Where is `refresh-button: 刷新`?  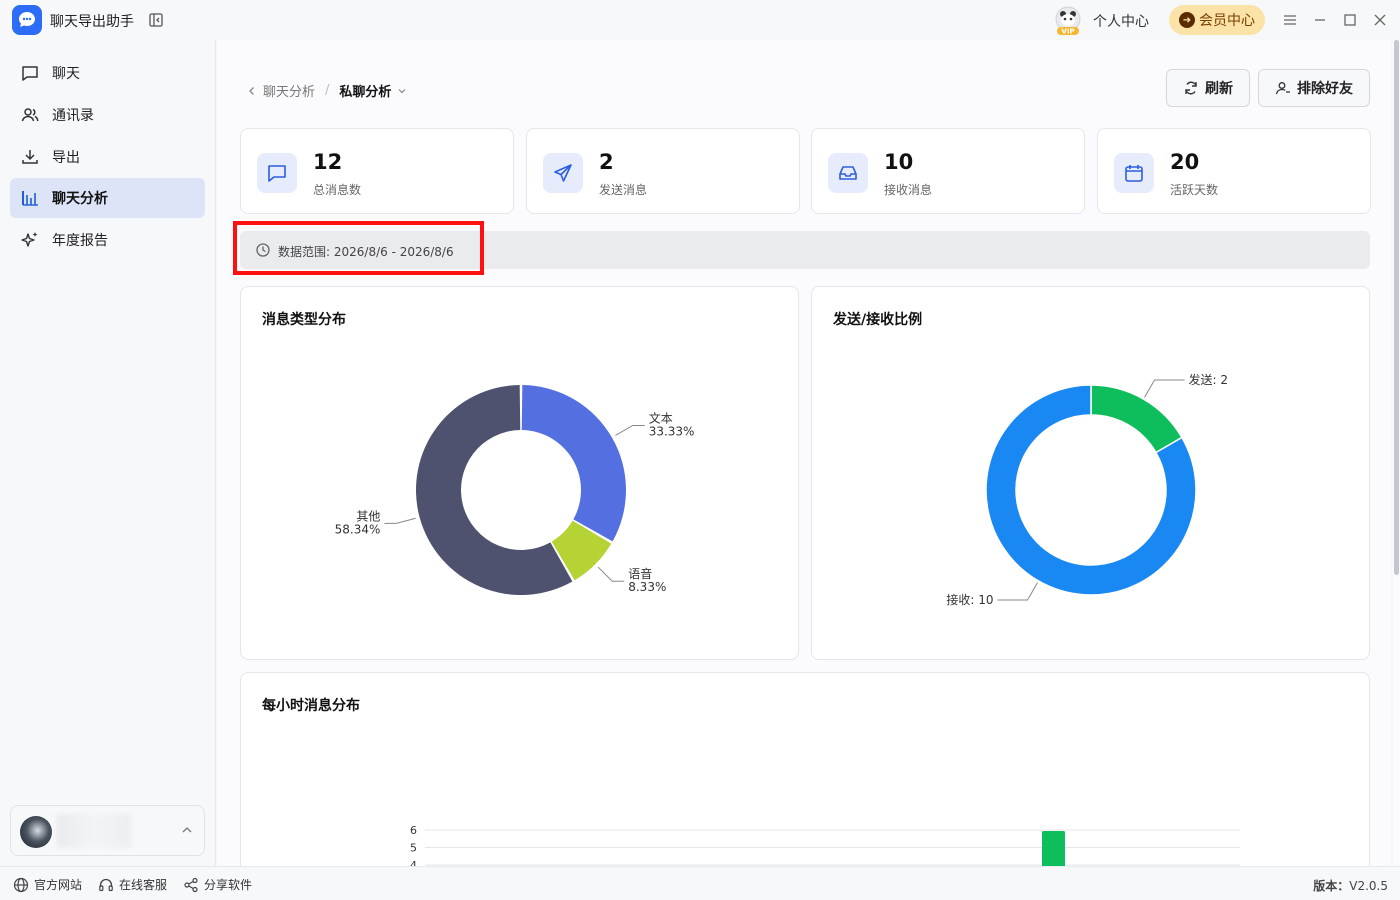
refresh-button: 刷新 is located at coordinates (1208, 88).